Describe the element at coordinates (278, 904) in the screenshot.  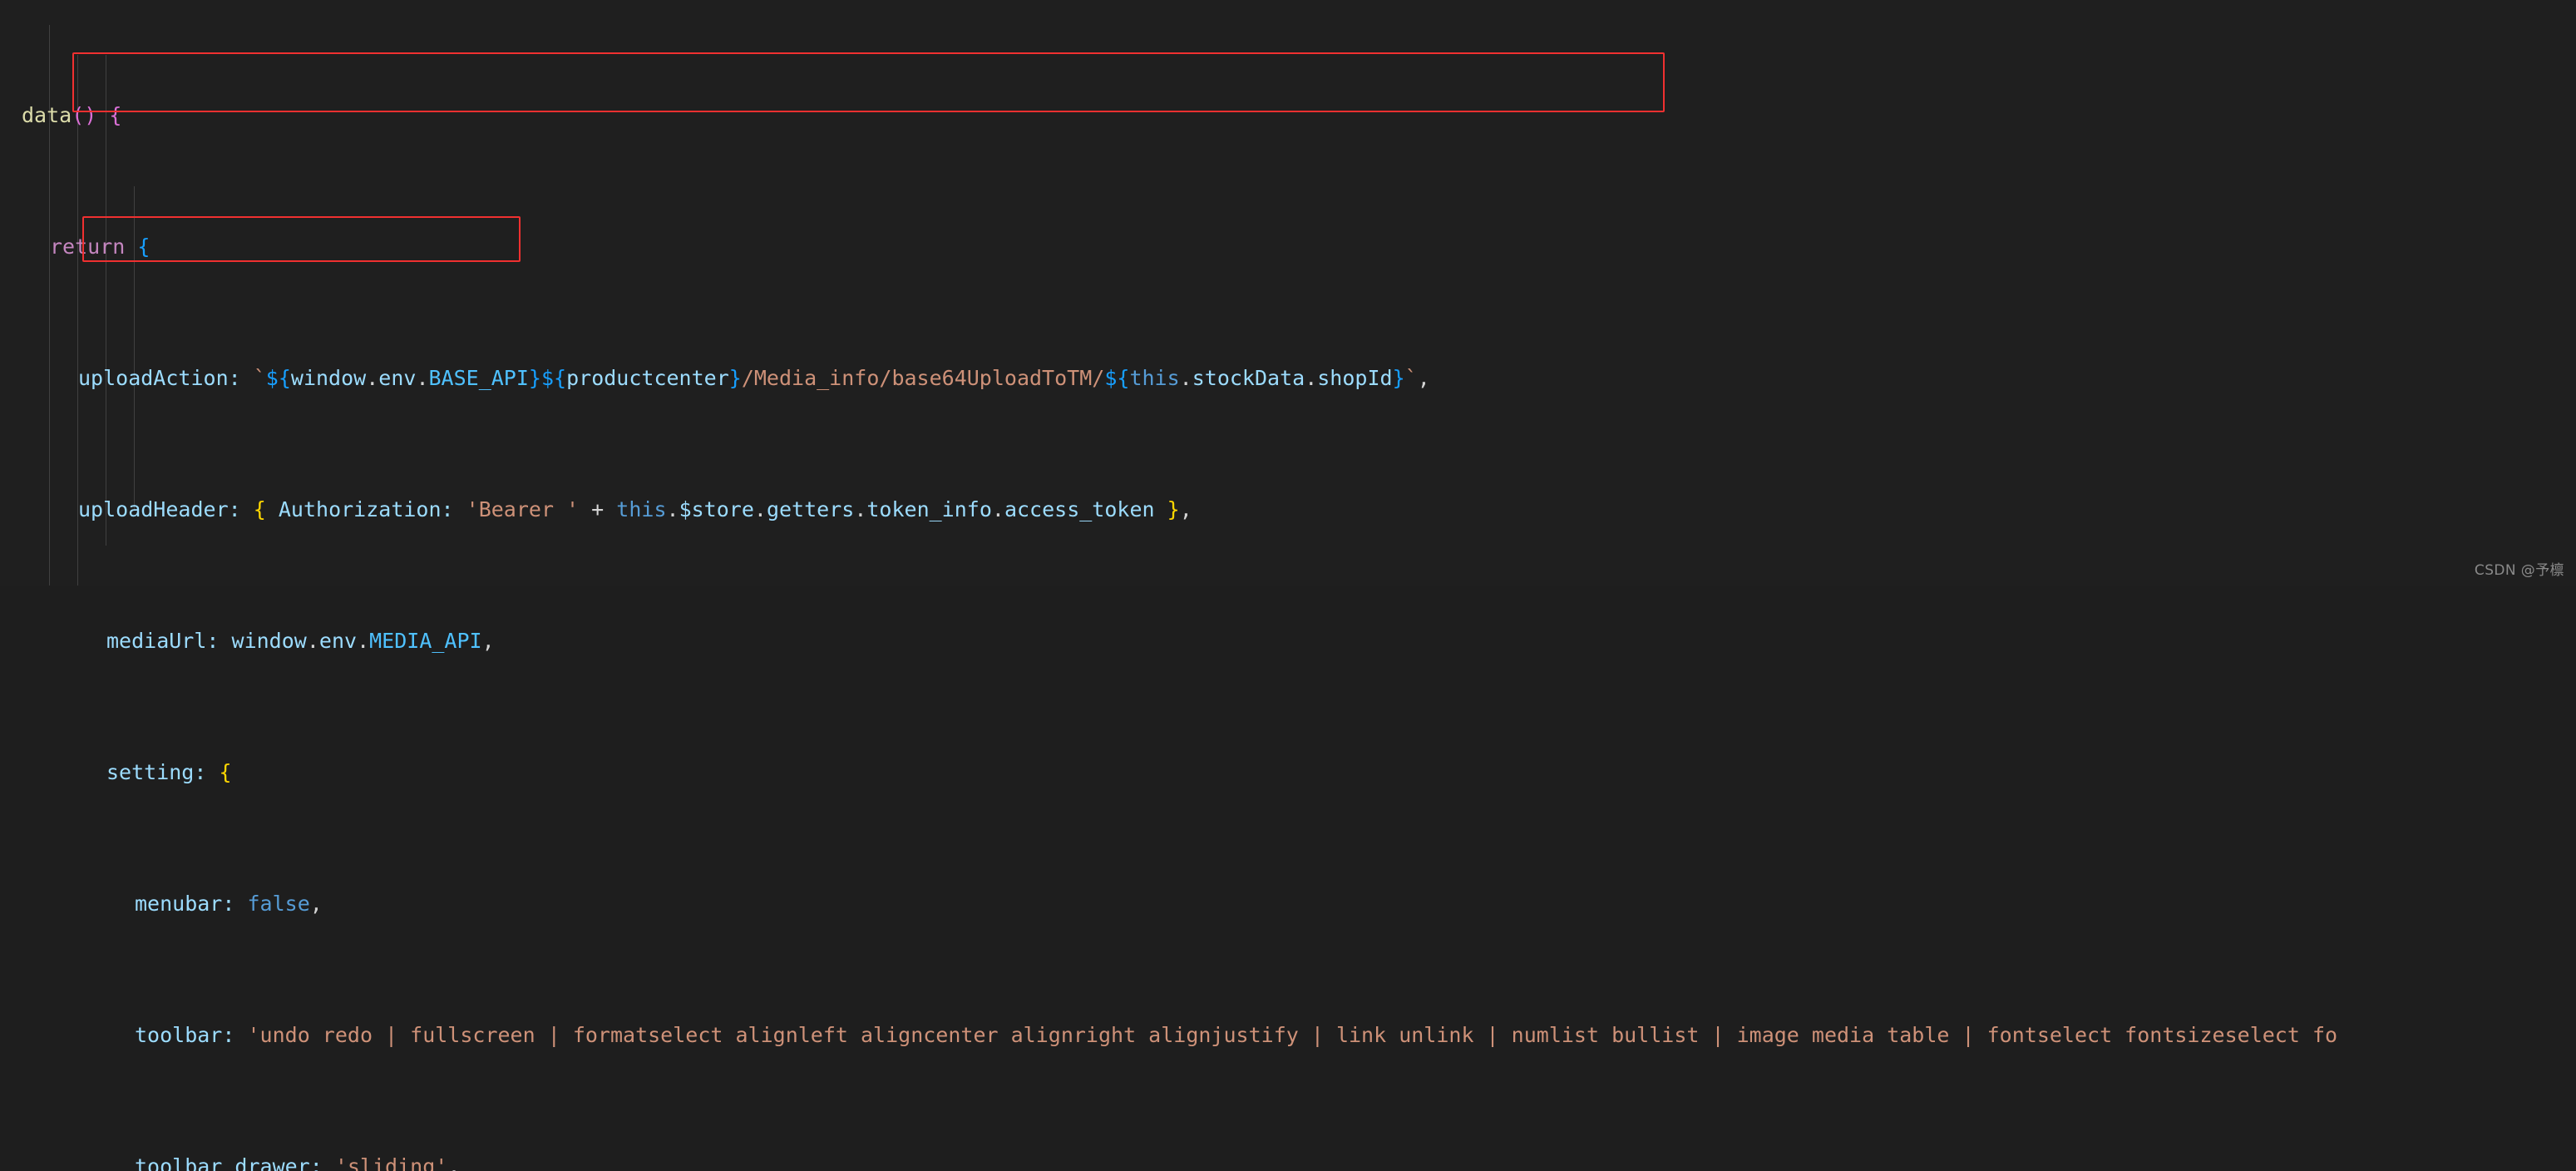
I see `value-false: false` at that location.